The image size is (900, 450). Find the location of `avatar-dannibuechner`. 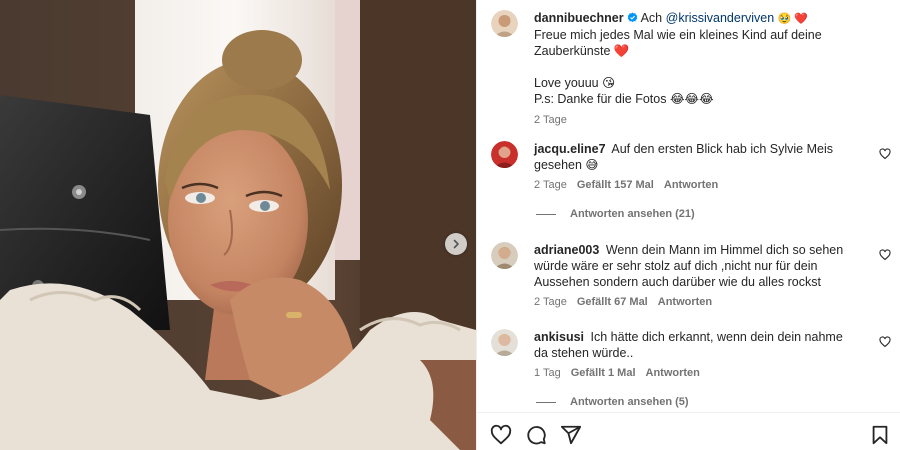

avatar-dannibuechner is located at coordinates (504, 23).